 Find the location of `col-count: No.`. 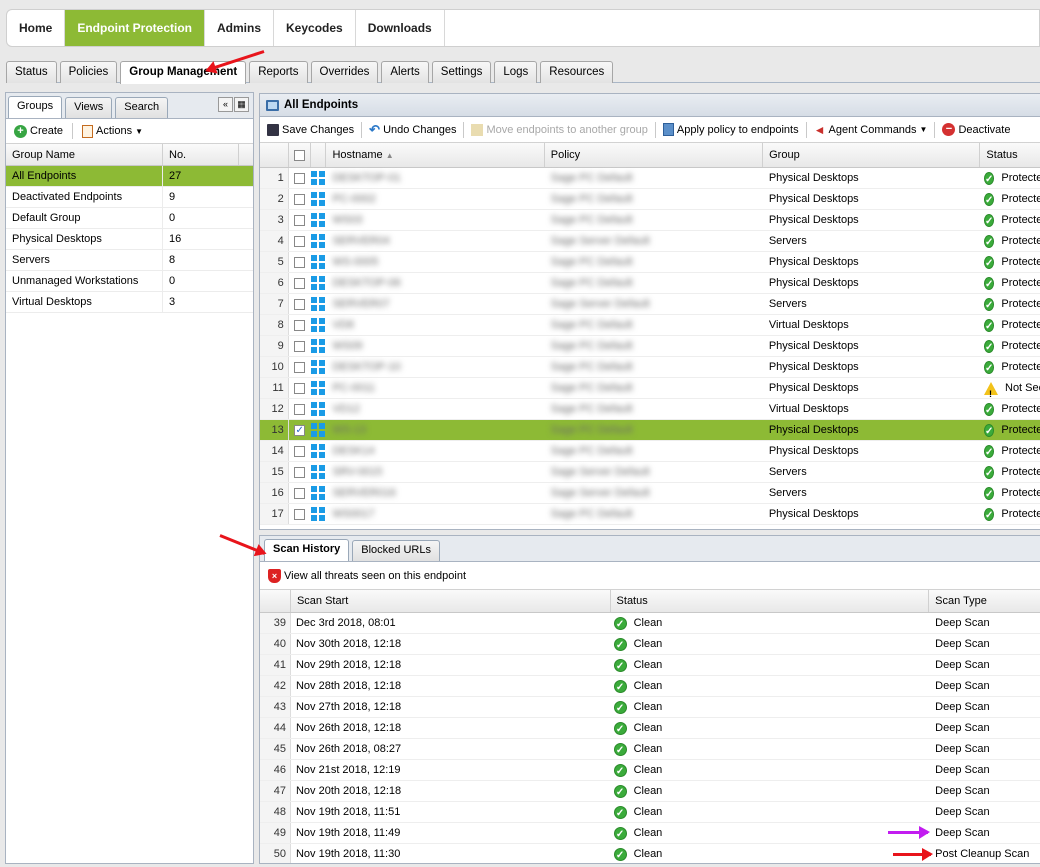

col-count: No. is located at coordinates (201, 154).